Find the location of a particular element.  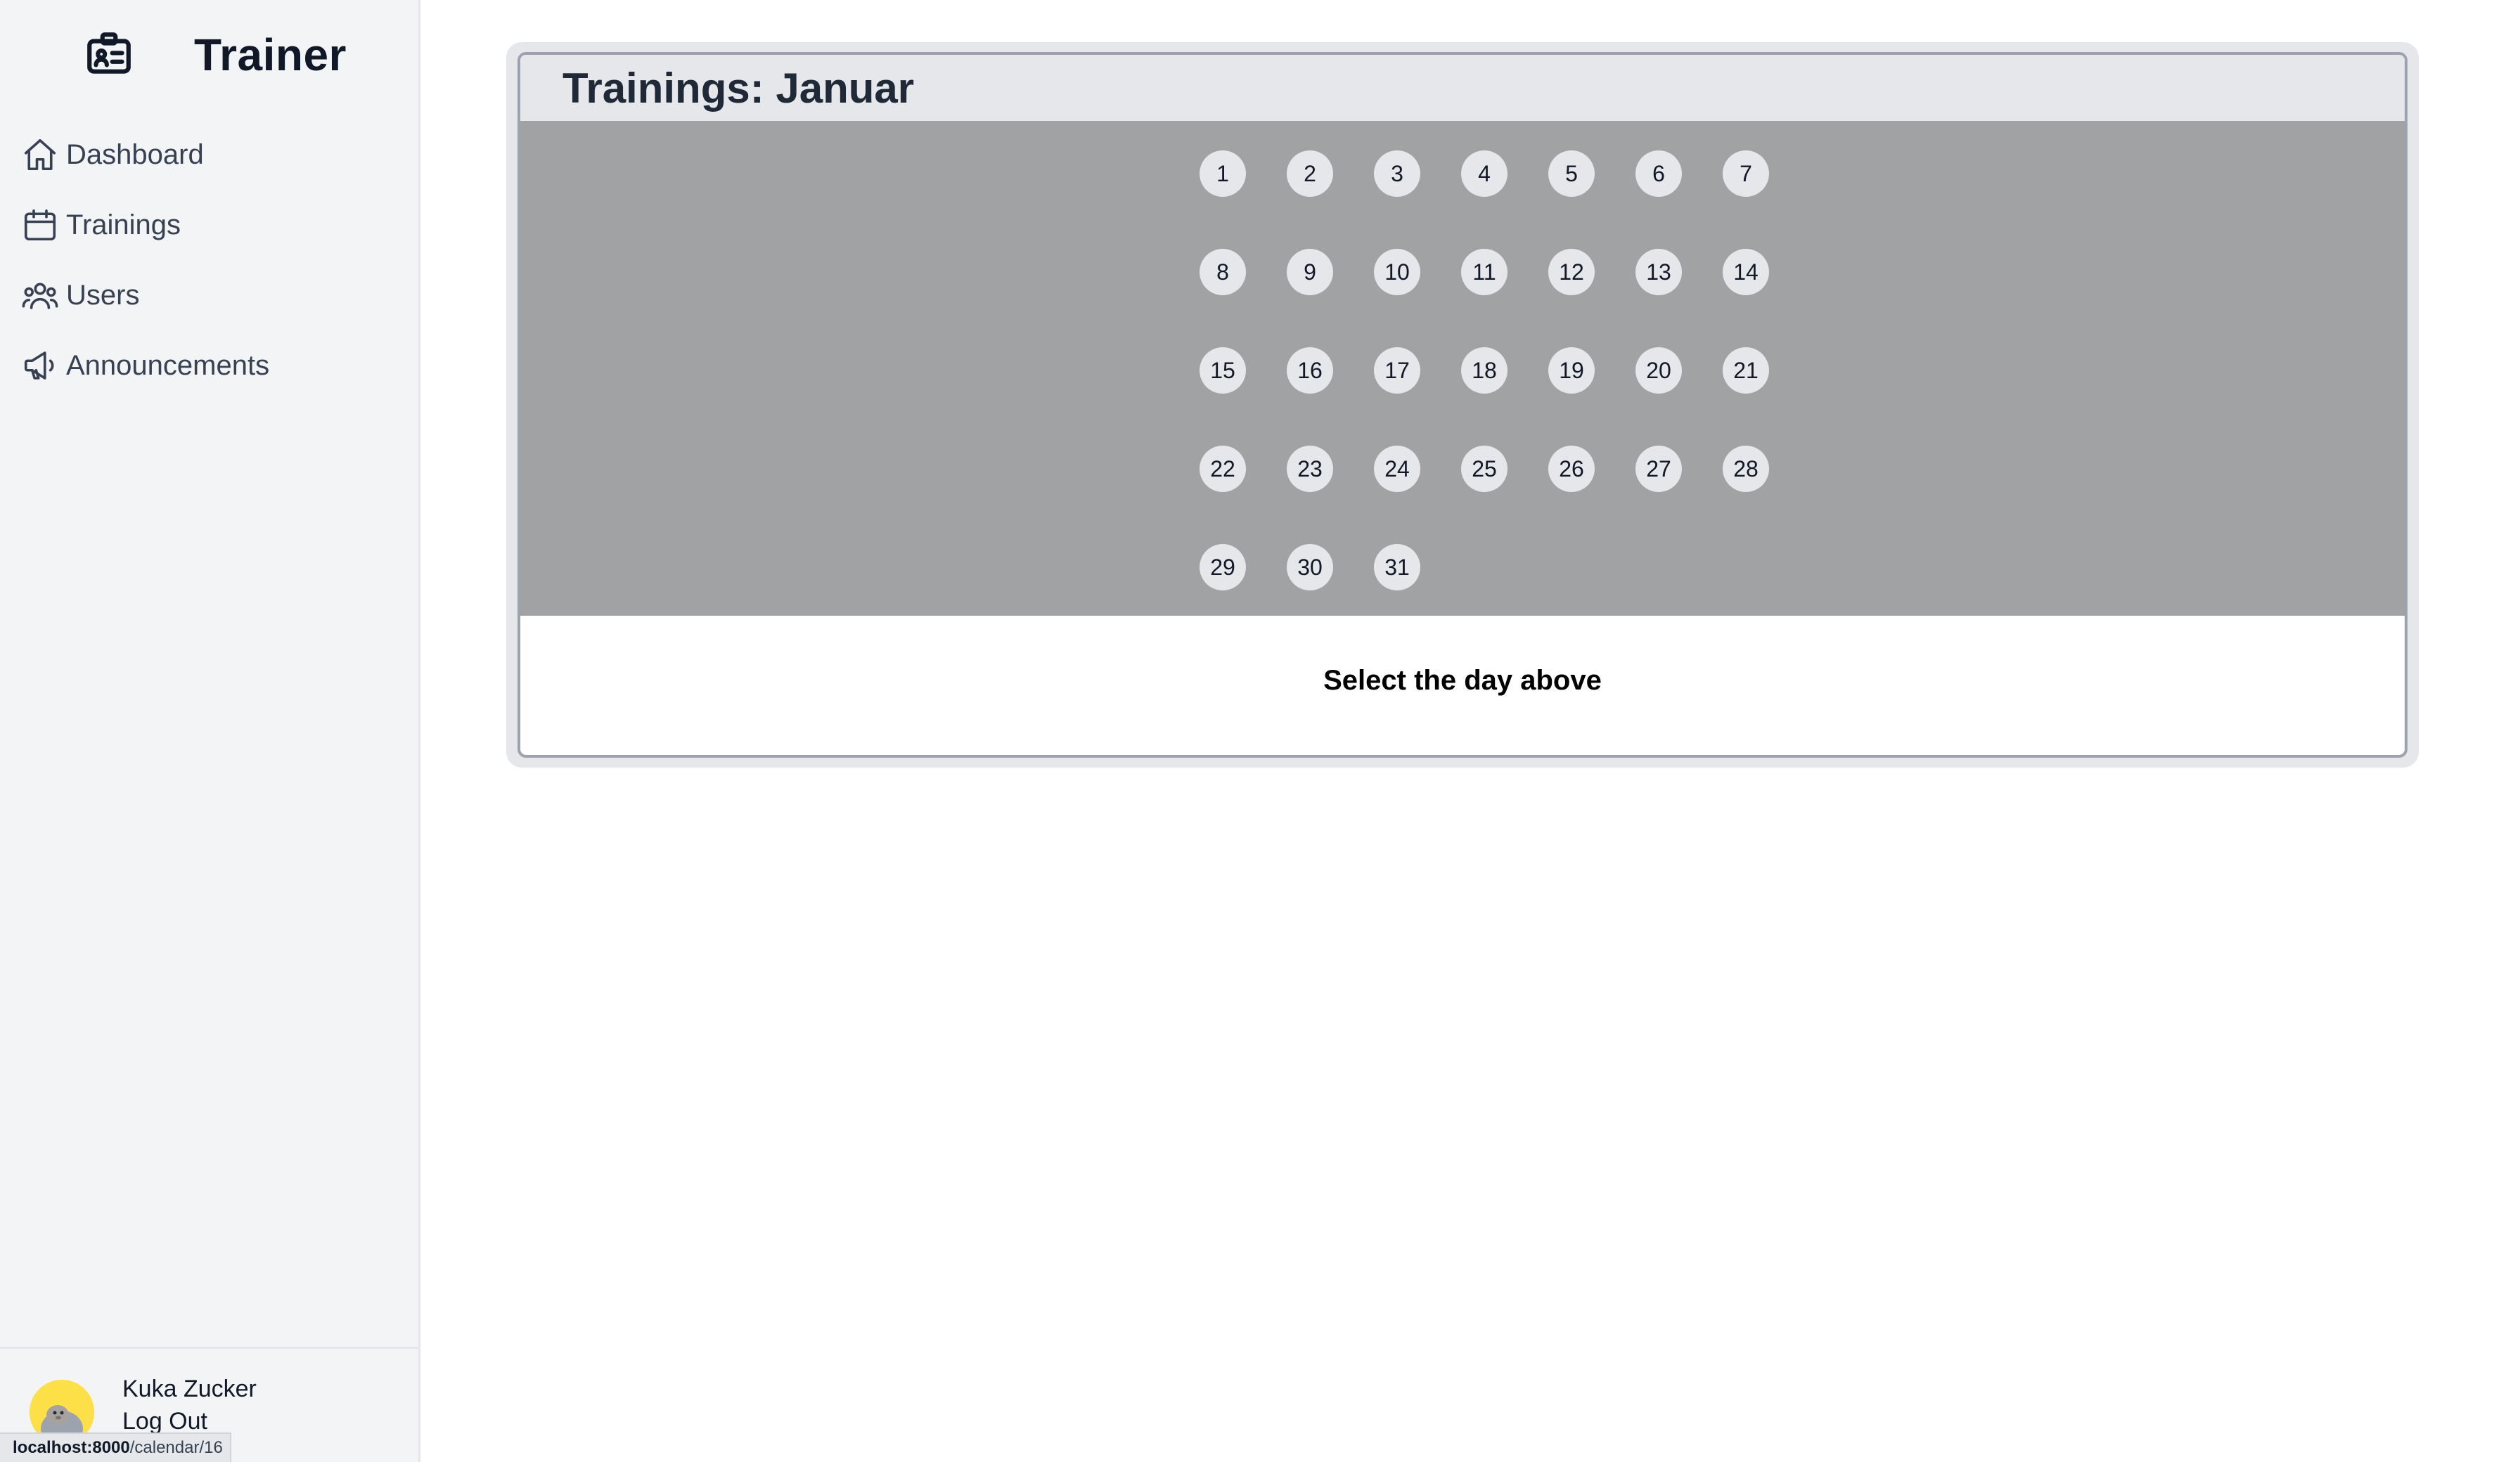

id-badge-icon is located at coordinates (109, 53).